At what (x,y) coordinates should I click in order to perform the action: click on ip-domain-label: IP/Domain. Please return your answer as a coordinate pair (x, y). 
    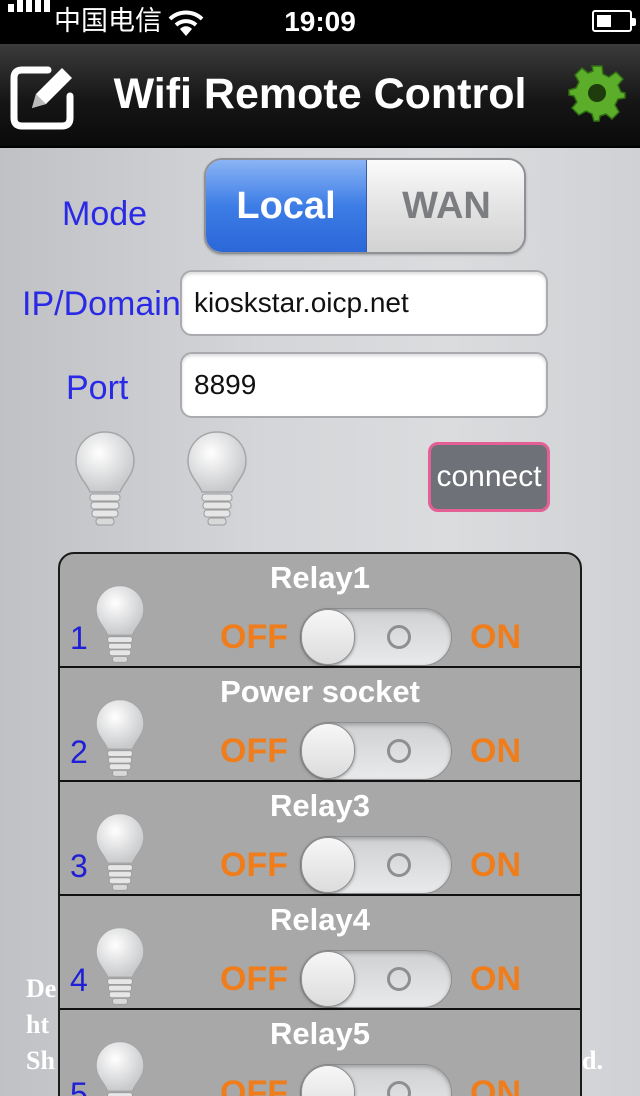
    Looking at the image, I should click on (101, 304).